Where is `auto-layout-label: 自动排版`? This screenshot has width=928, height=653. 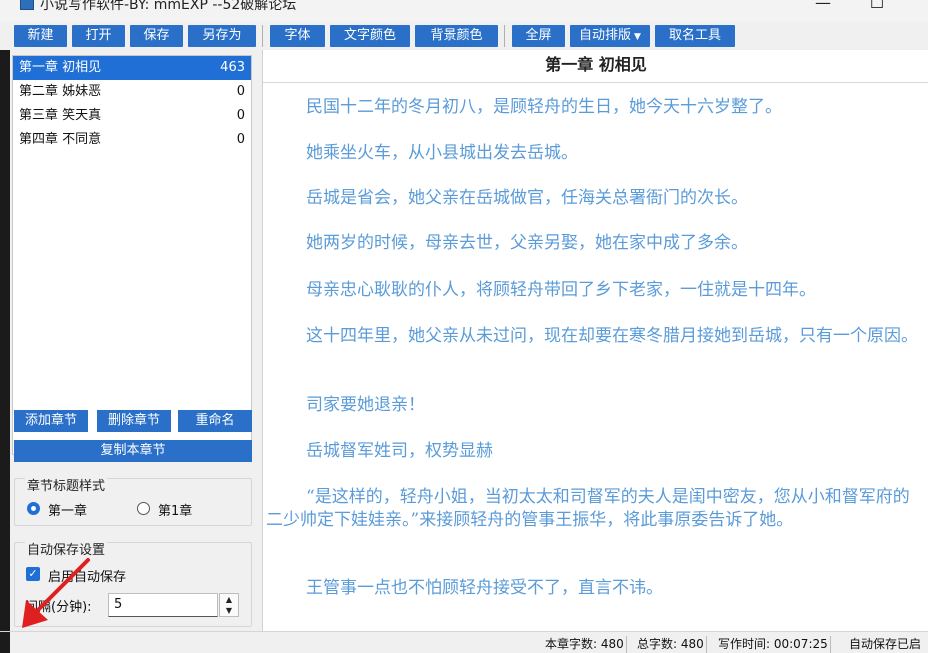 auto-layout-label: 自动排版 is located at coordinates (605, 35).